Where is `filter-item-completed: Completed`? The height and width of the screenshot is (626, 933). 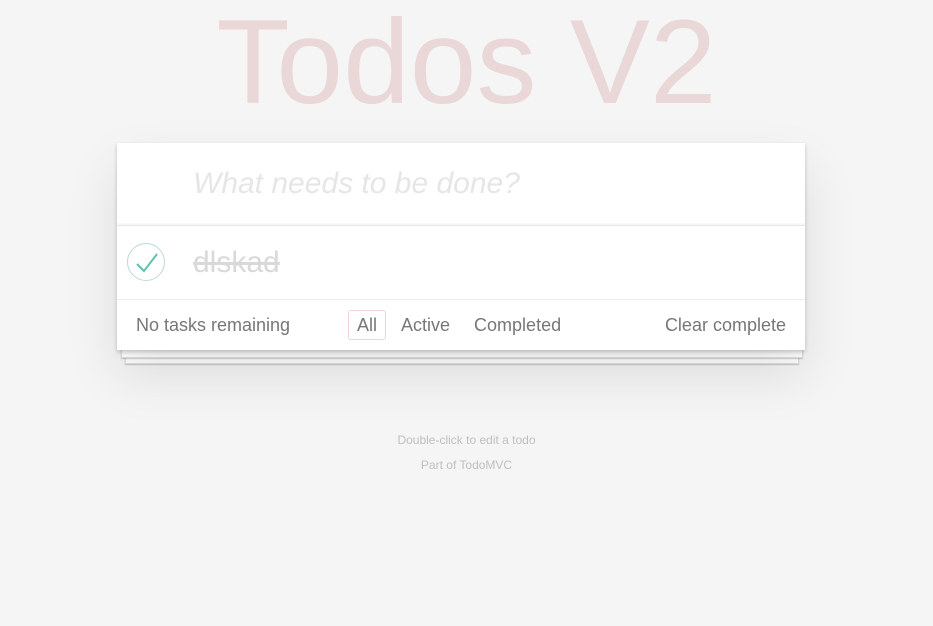
filter-item-completed: Completed is located at coordinates (517, 325).